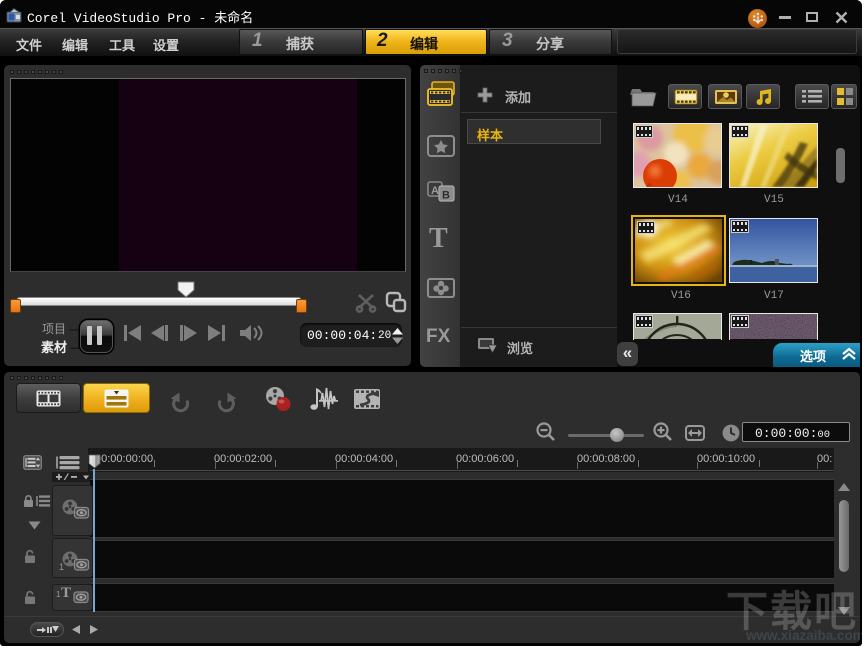  What do you see at coordinates (435, 191) in the screenshot?
I see `svg-text: A` at bounding box center [435, 191].